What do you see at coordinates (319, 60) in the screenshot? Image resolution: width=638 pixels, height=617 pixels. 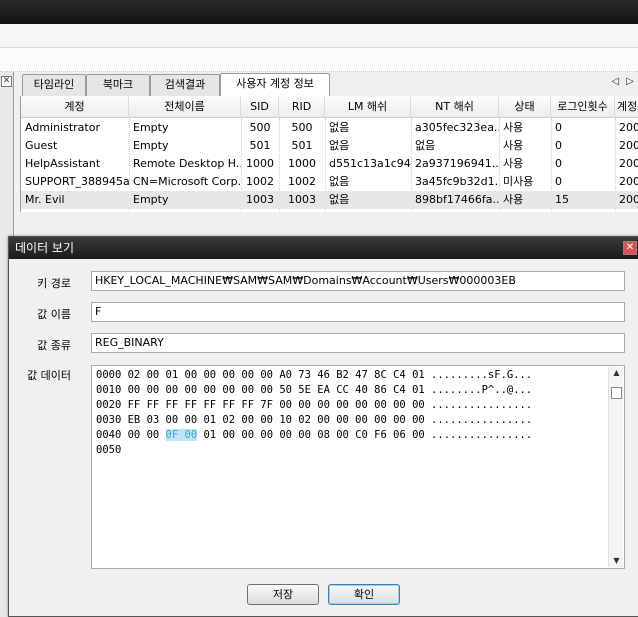 I see `menu-bar` at bounding box center [319, 60].